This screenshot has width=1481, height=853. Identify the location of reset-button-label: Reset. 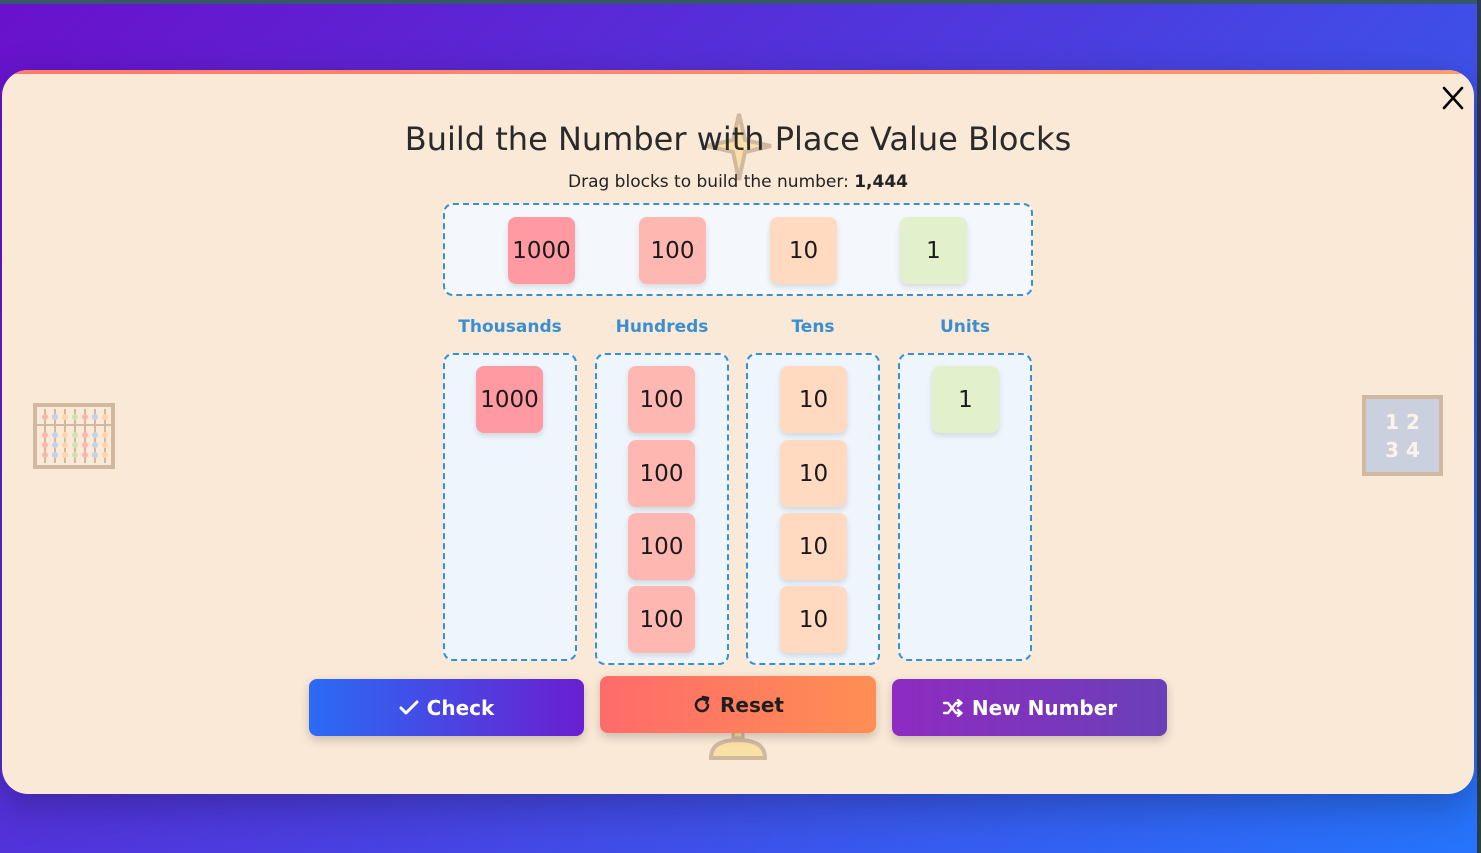
(752, 704).